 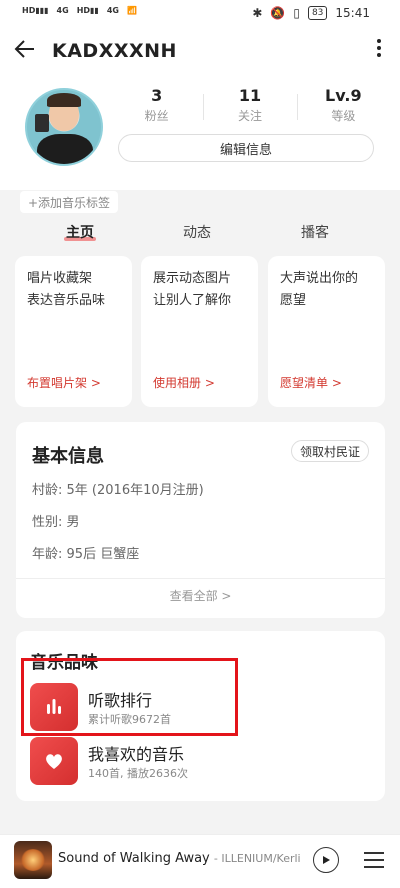 What do you see at coordinates (296, 13) in the screenshot?
I see `vibrate-icon: ▯` at bounding box center [296, 13].